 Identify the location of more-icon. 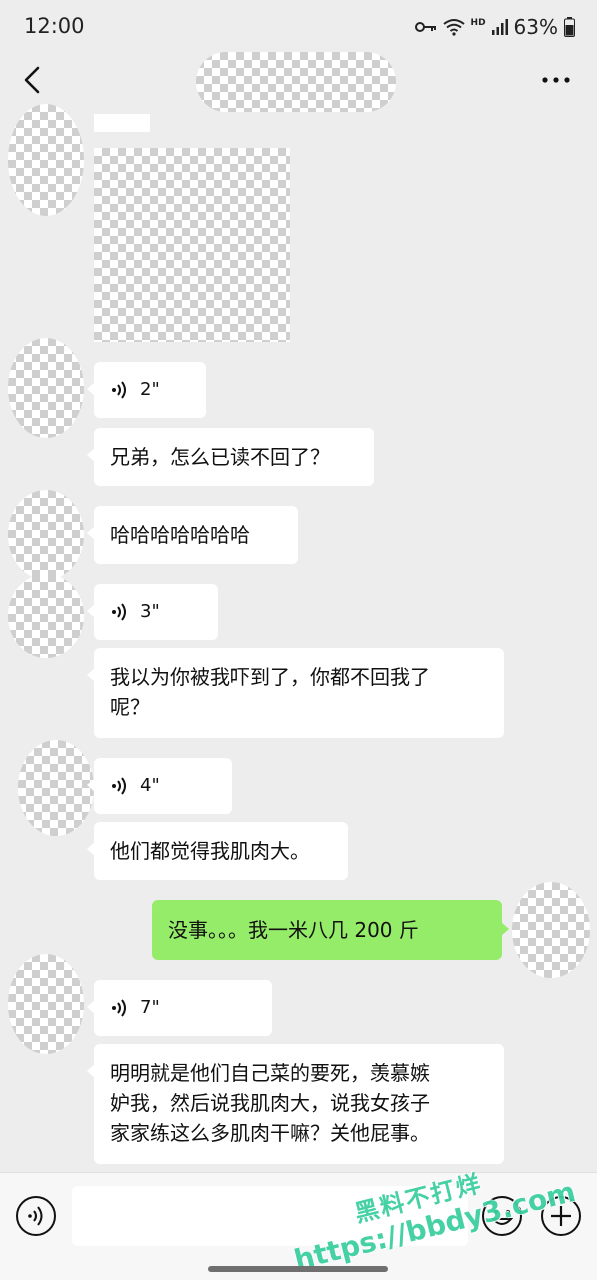
(556, 80).